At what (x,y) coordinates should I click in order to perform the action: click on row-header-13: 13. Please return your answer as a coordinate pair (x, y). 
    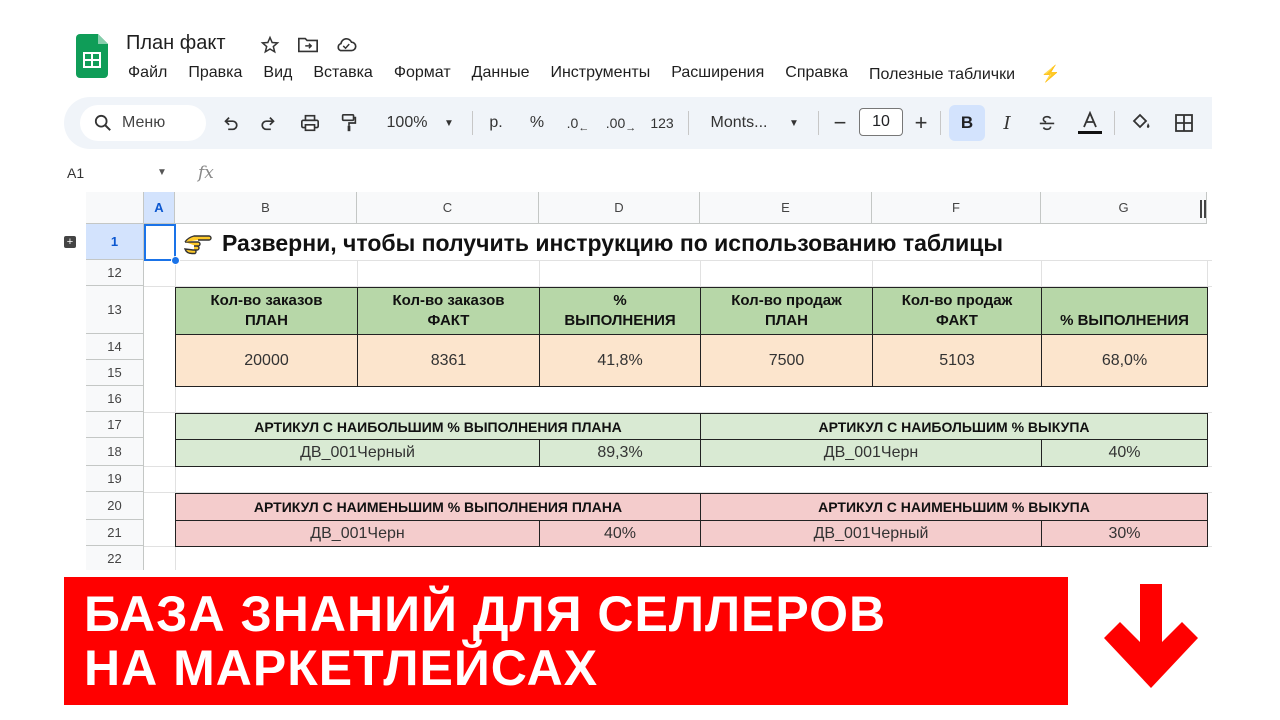
    Looking at the image, I should click on (115, 310).